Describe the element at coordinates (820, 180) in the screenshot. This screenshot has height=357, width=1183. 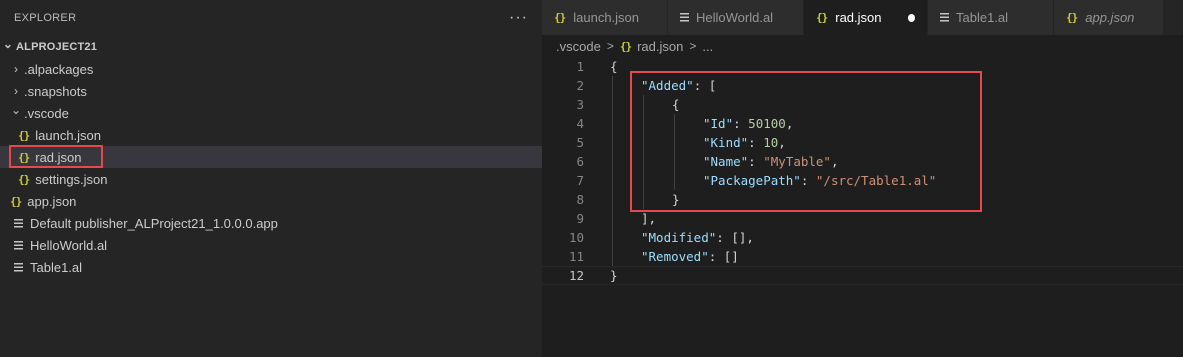
I see `code-text: "PackagePath": "/src/Table1.al"` at that location.